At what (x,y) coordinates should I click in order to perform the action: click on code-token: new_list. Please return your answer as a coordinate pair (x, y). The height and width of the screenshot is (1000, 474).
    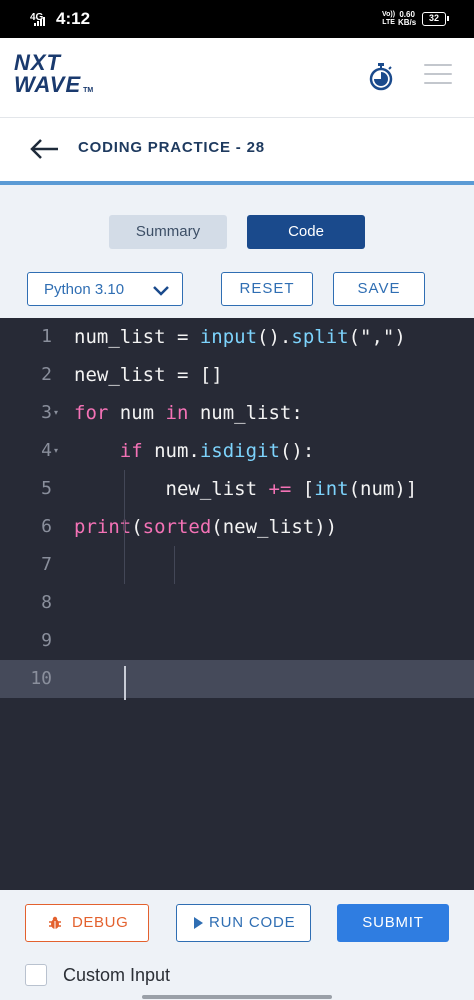
    Looking at the image, I should click on (171, 489).